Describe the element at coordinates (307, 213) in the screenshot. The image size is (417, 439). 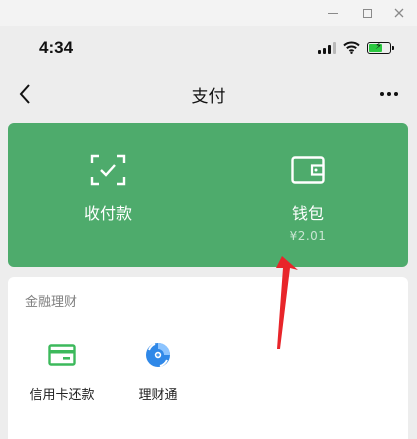
I see `wallet-label: 钱包` at that location.